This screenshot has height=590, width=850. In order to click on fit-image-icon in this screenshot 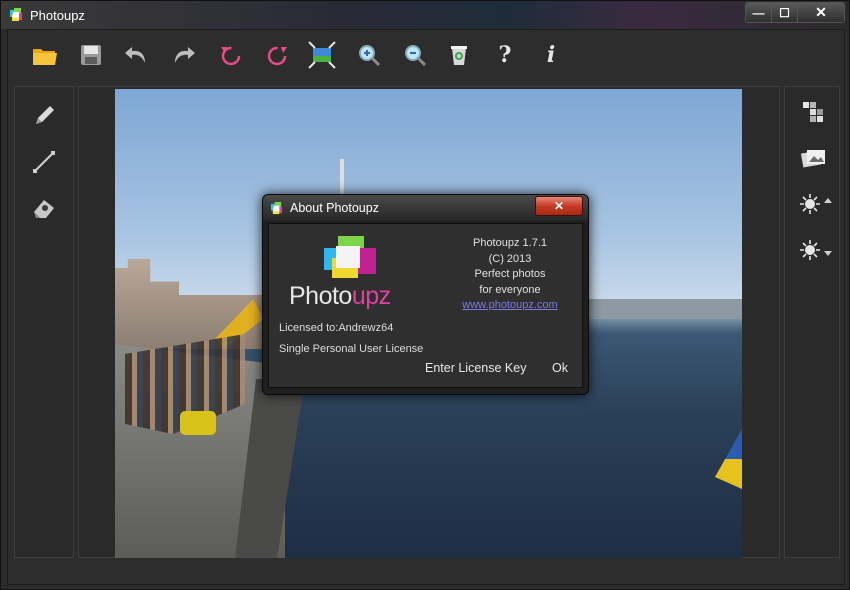, I will do `click(322, 55)`.